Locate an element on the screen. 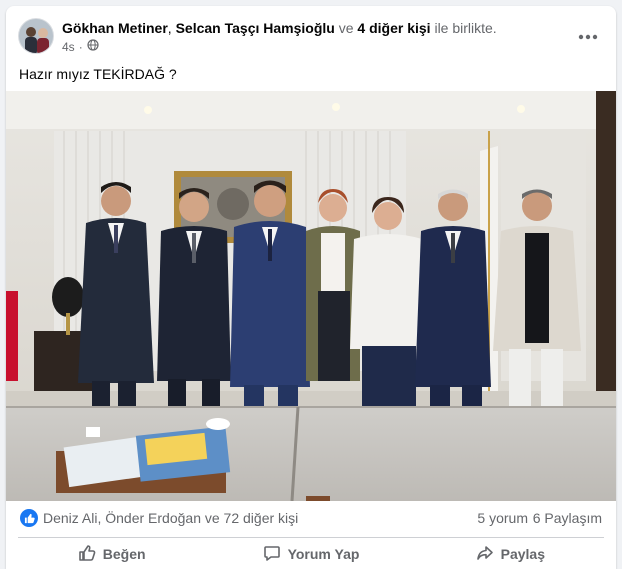  like-button: Beğen is located at coordinates (111, 554).